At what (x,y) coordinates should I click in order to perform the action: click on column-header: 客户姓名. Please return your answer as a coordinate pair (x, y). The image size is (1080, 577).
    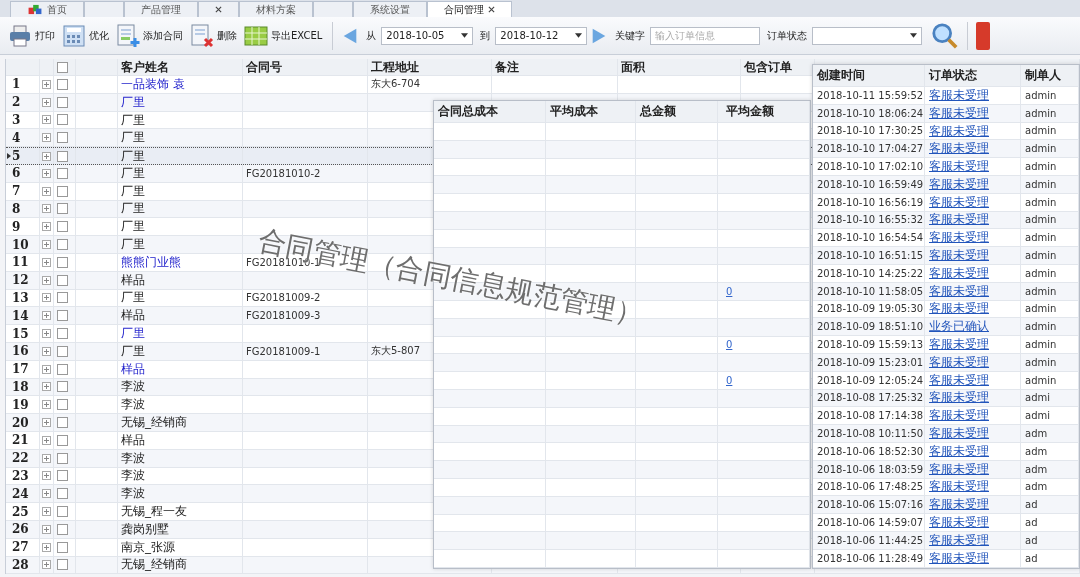
    Looking at the image, I should click on (180, 67).